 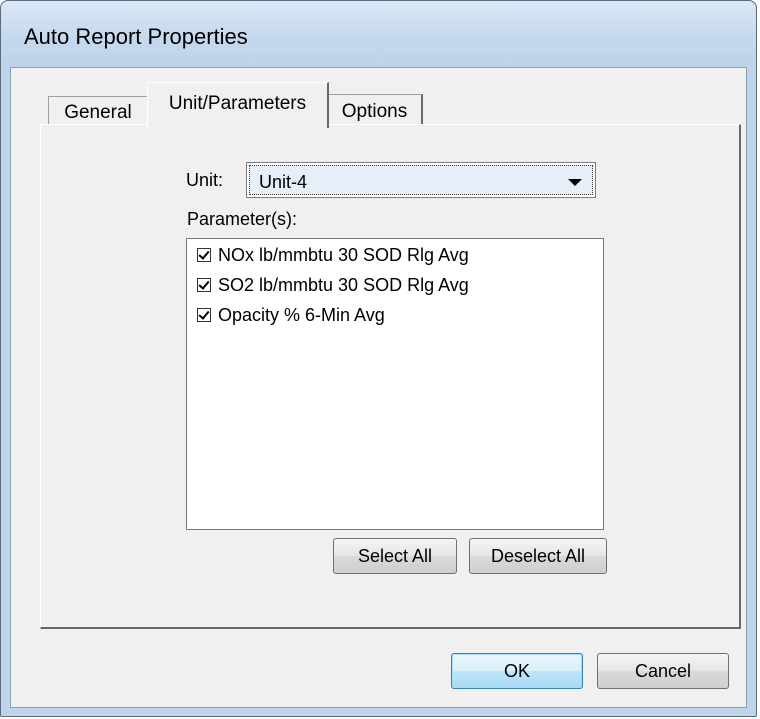 I want to click on unit-dropdown-focus: Unit-4, so click(x=421, y=180).